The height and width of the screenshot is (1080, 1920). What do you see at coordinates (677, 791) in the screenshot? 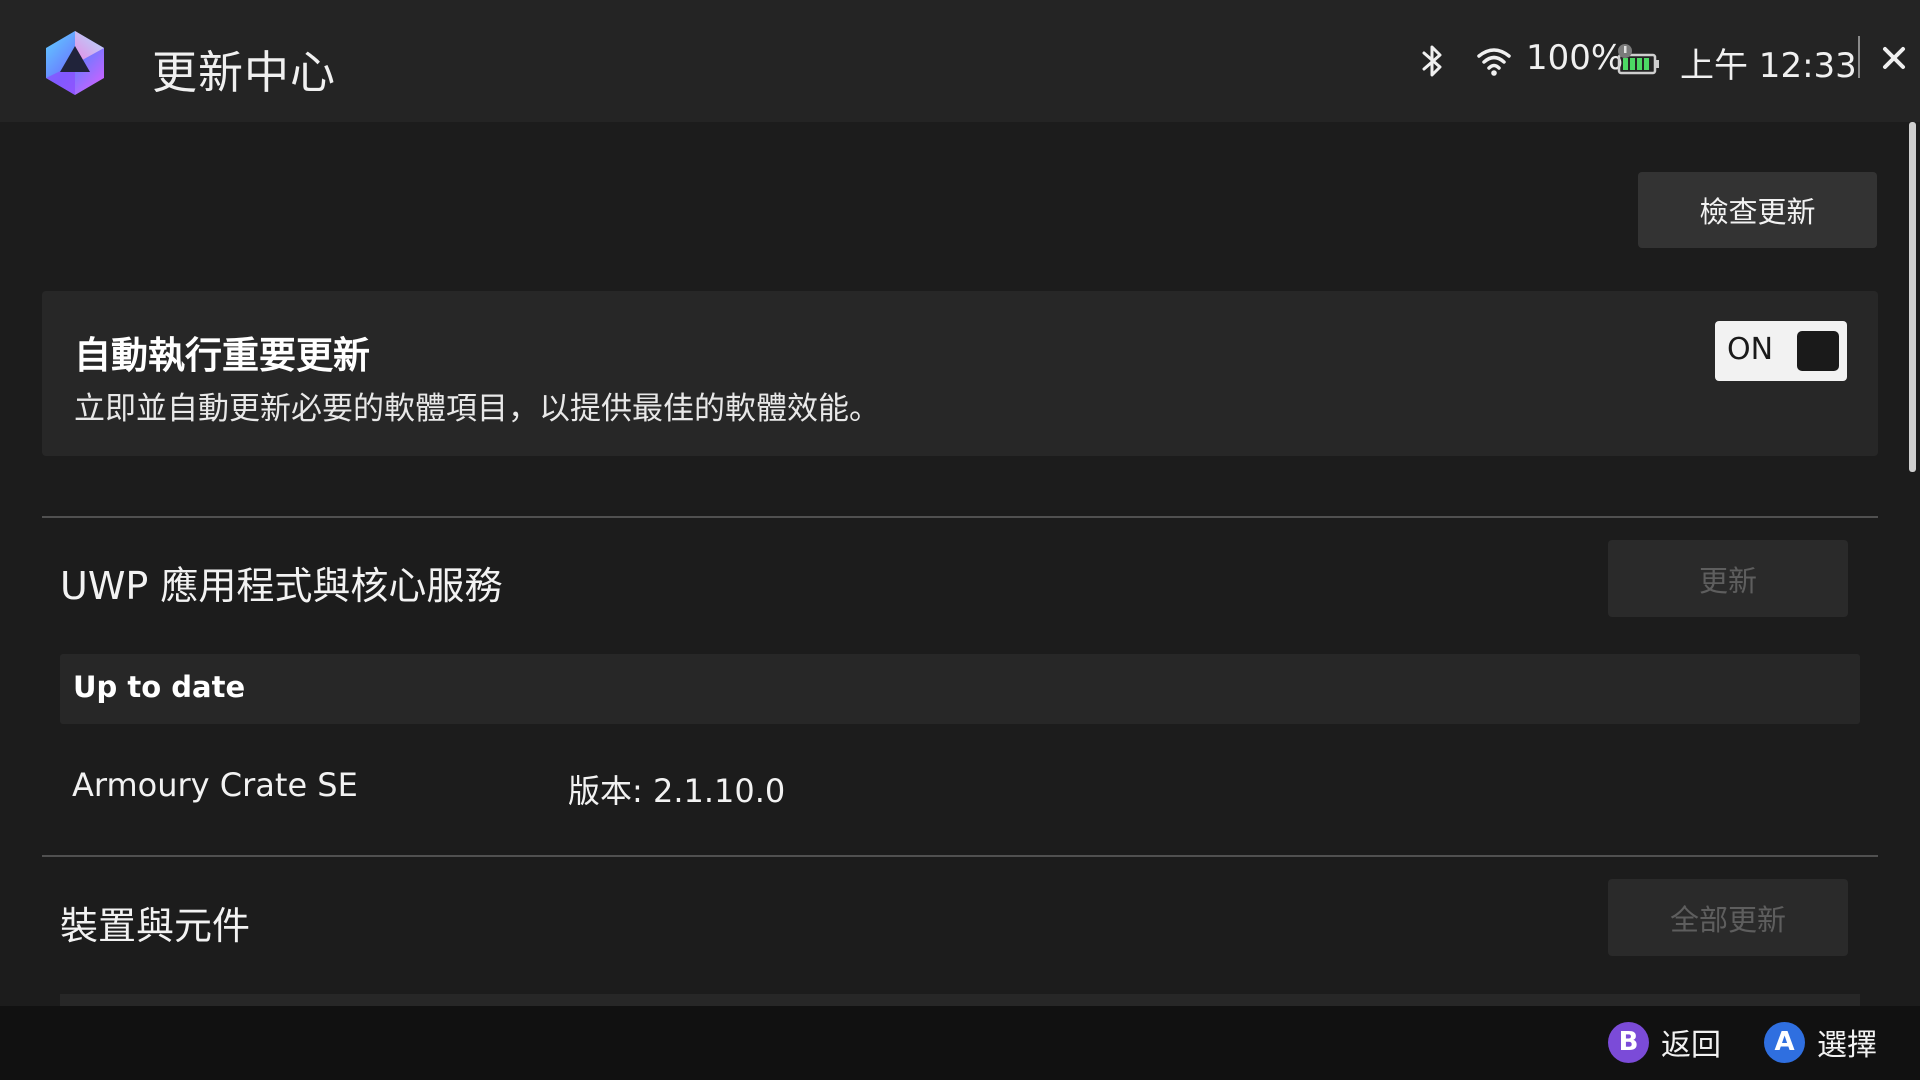
I see `list-item-version: 版本: 2.1.10.0` at bounding box center [677, 791].